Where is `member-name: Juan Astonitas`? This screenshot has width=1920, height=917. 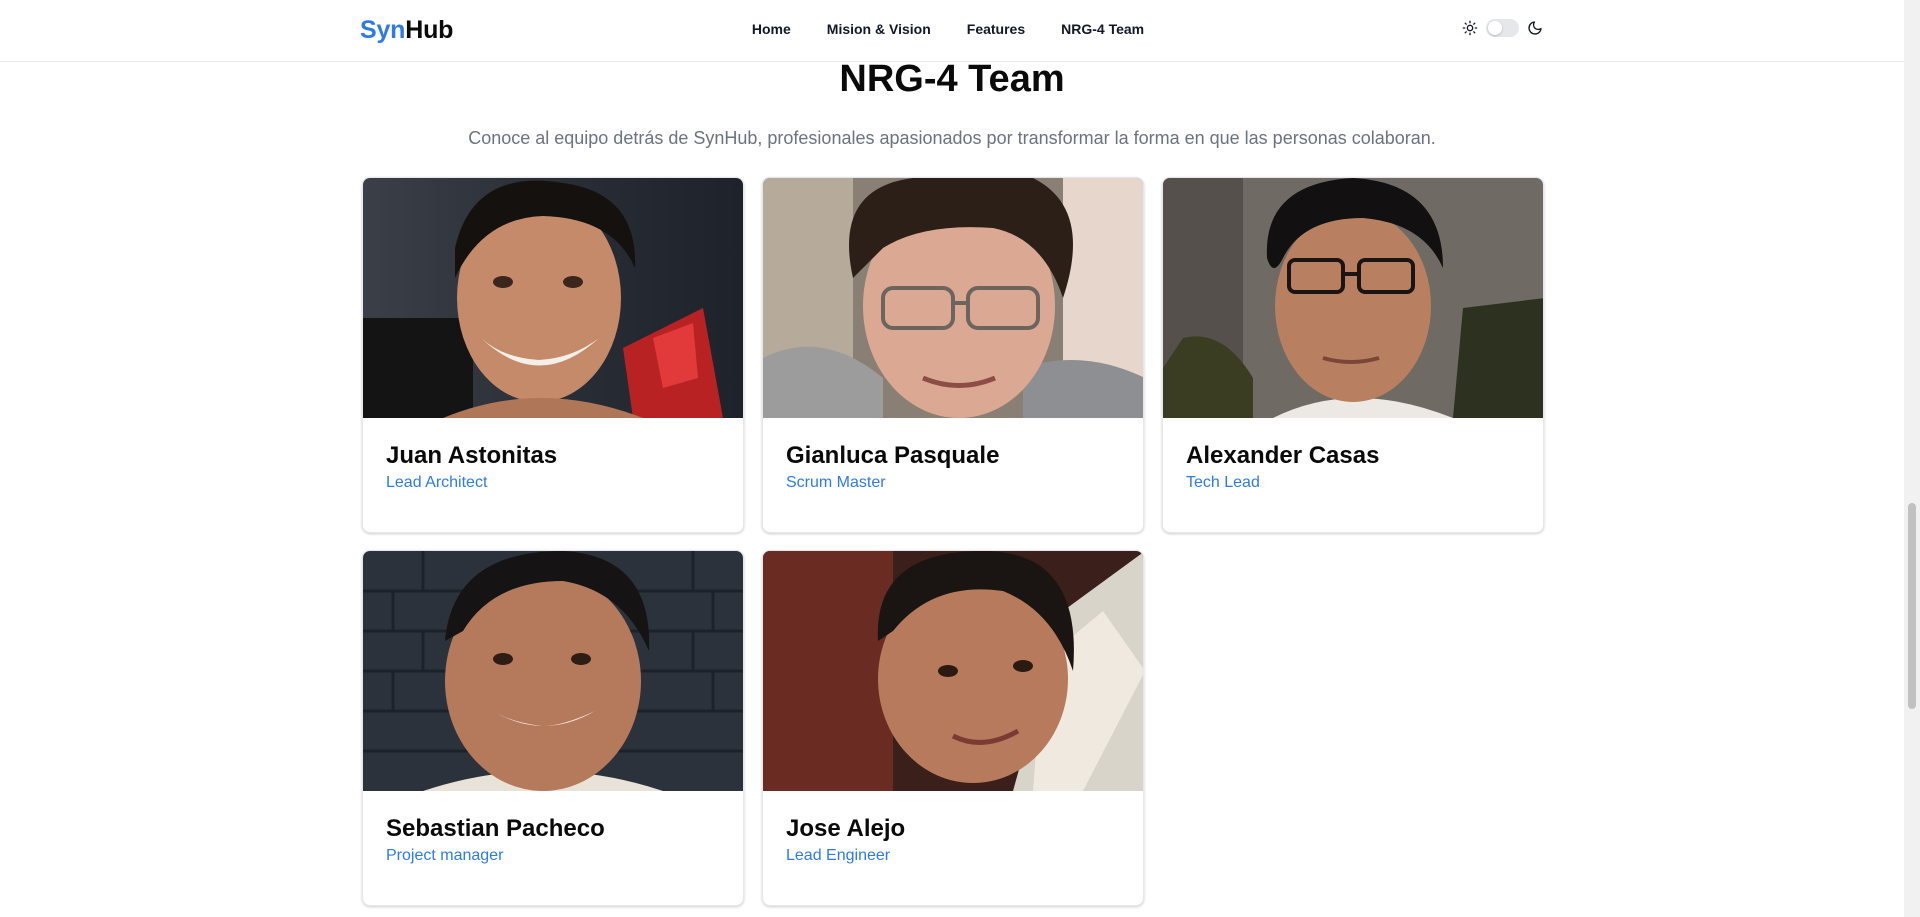 member-name: Juan Astonitas is located at coordinates (472, 455).